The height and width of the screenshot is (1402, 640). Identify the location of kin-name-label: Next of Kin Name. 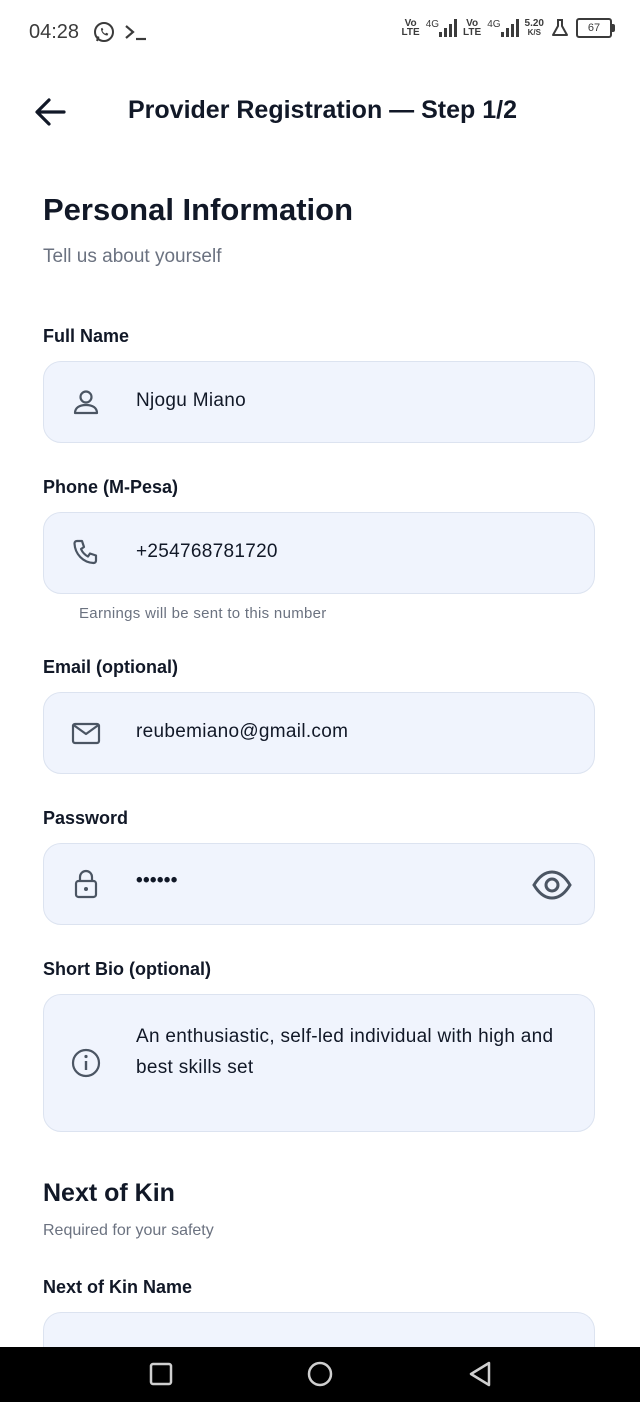
(118, 1287).